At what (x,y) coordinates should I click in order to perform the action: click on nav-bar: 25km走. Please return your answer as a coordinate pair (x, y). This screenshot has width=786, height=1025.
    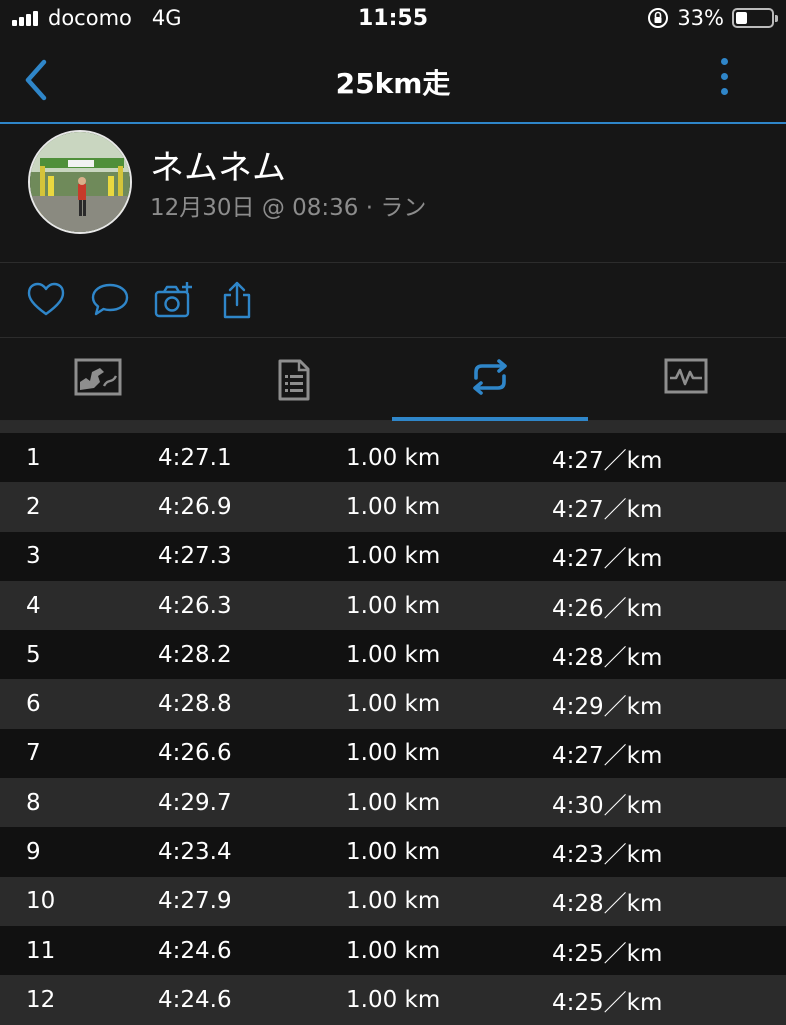
    Looking at the image, I should click on (393, 82).